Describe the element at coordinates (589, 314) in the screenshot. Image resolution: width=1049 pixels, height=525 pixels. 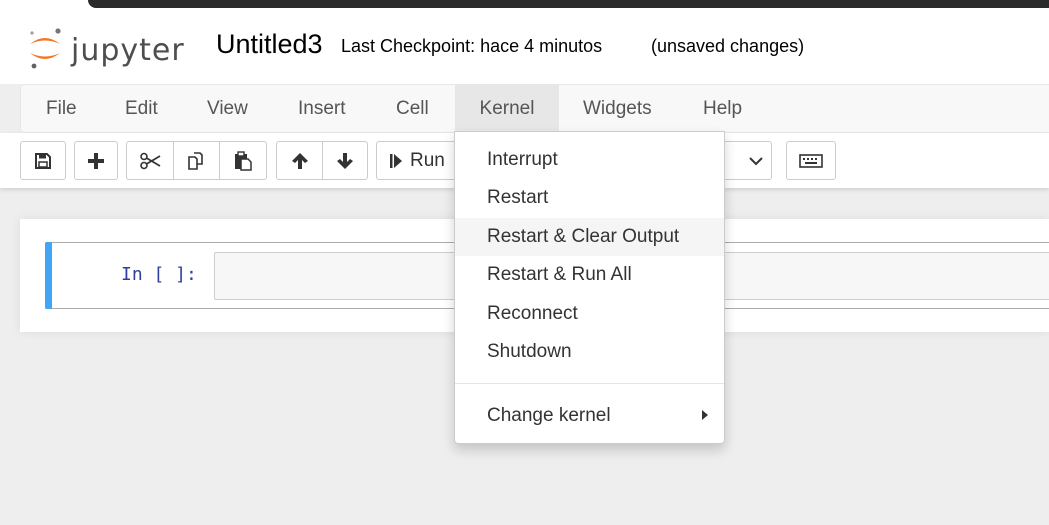
I see `menu-item-reconnect: Reconnect` at that location.